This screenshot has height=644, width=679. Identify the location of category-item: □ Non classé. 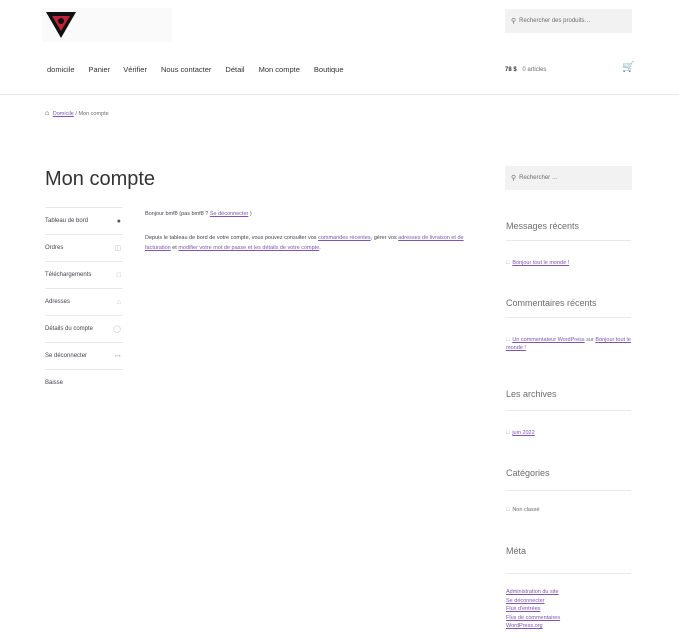
(523, 510).